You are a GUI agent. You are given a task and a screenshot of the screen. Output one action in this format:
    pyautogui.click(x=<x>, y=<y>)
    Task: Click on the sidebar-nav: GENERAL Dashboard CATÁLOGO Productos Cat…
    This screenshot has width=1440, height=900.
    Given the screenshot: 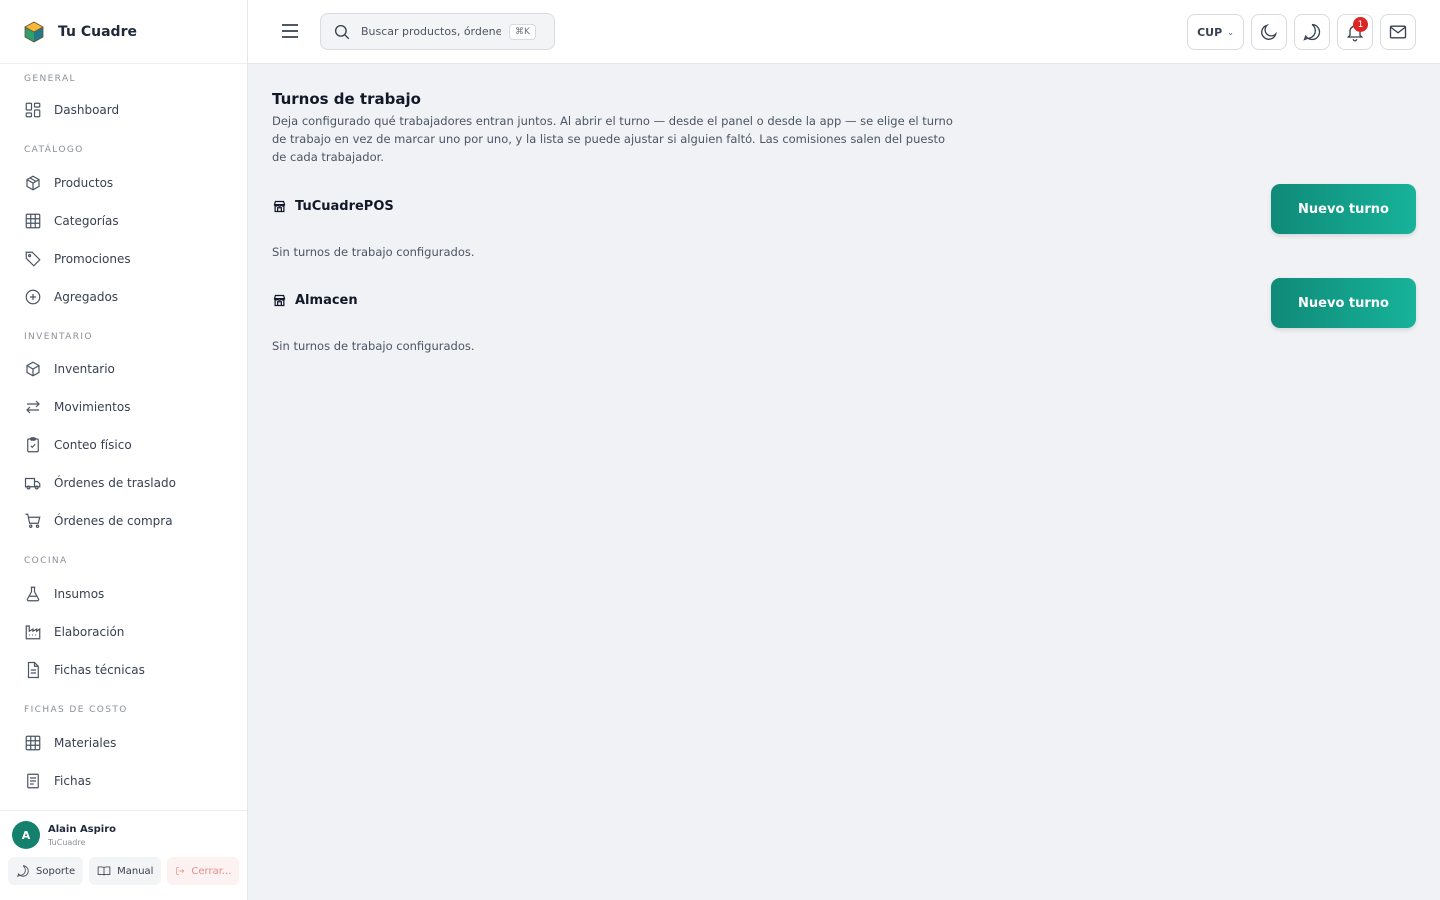 What is the action you would take?
    pyautogui.click(x=123, y=437)
    